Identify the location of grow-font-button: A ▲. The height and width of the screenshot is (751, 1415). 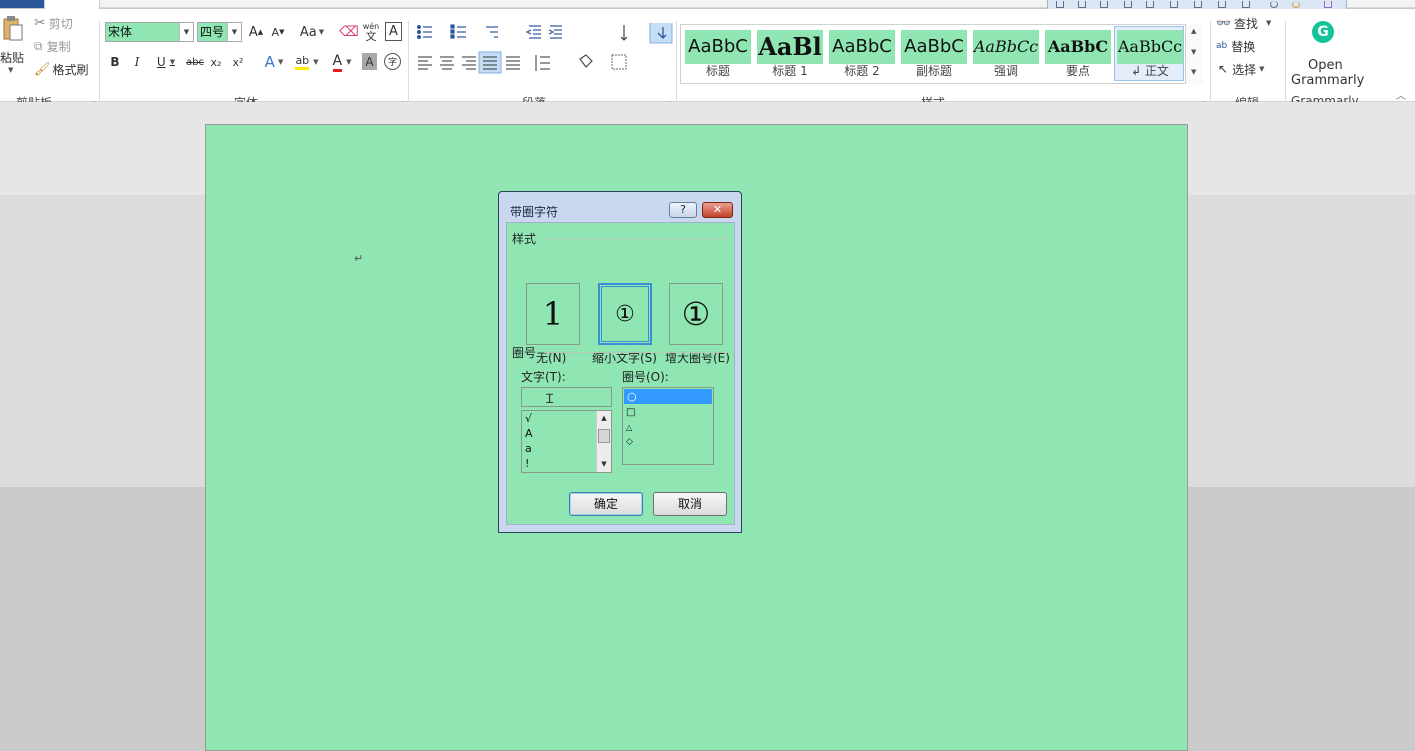
(256, 32).